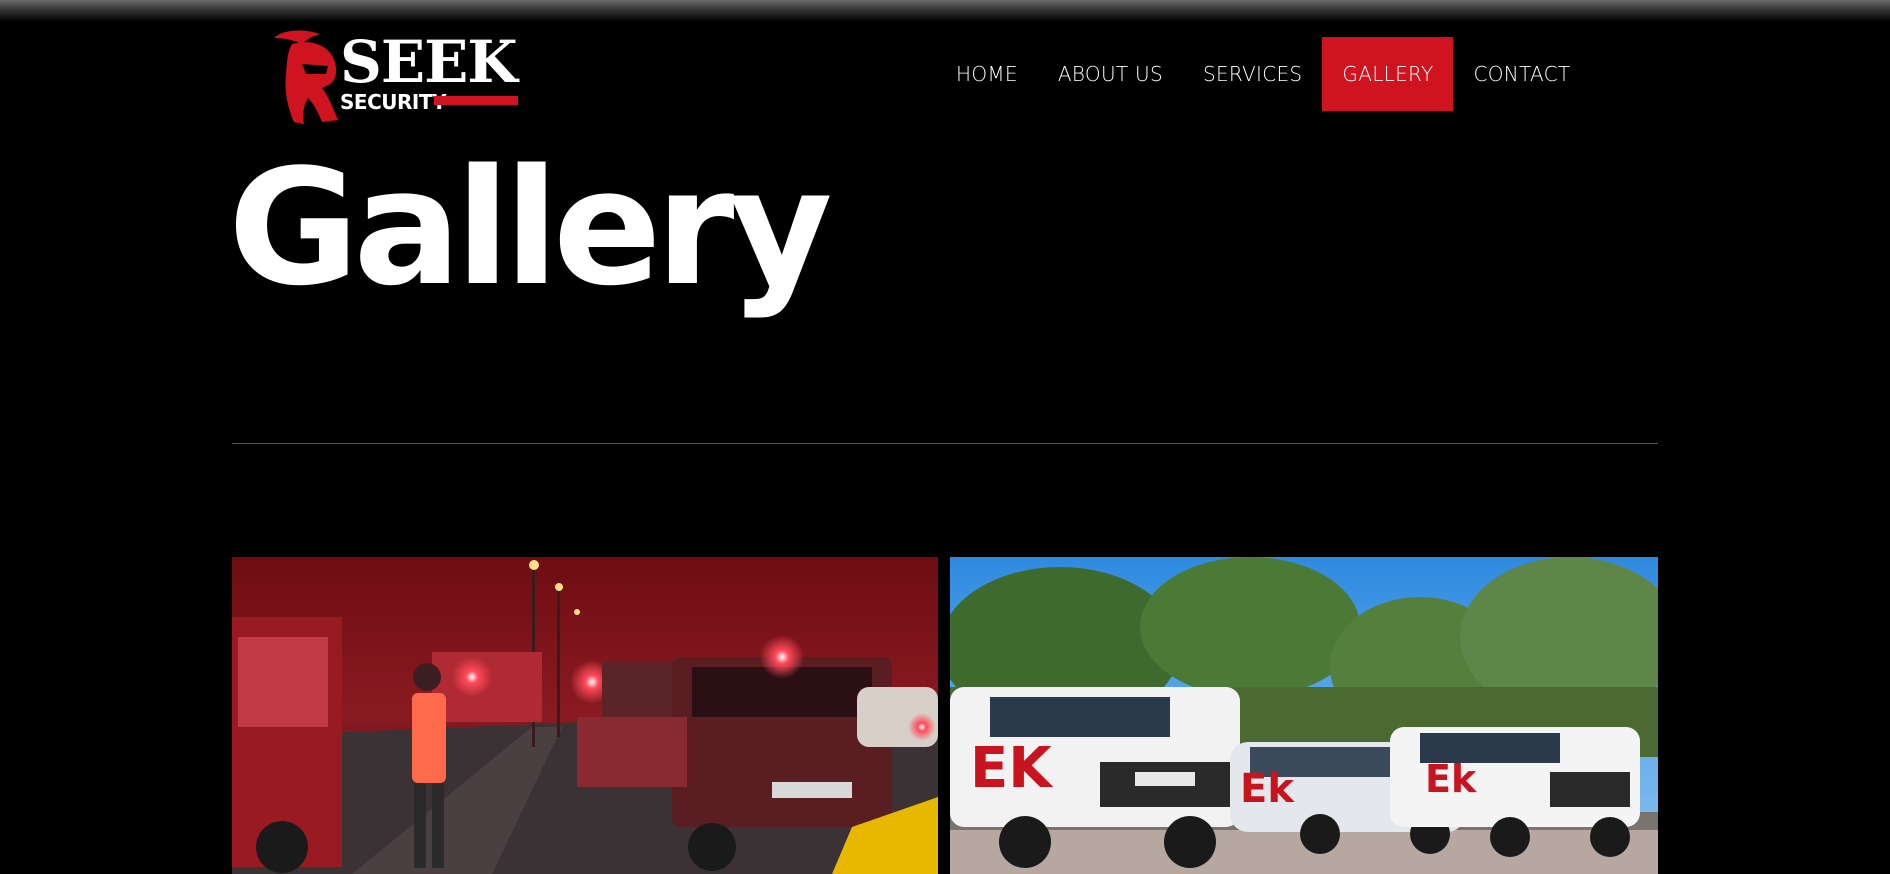  Describe the element at coordinates (1521, 74) in the screenshot. I see `nav-contact: CONTACT` at that location.